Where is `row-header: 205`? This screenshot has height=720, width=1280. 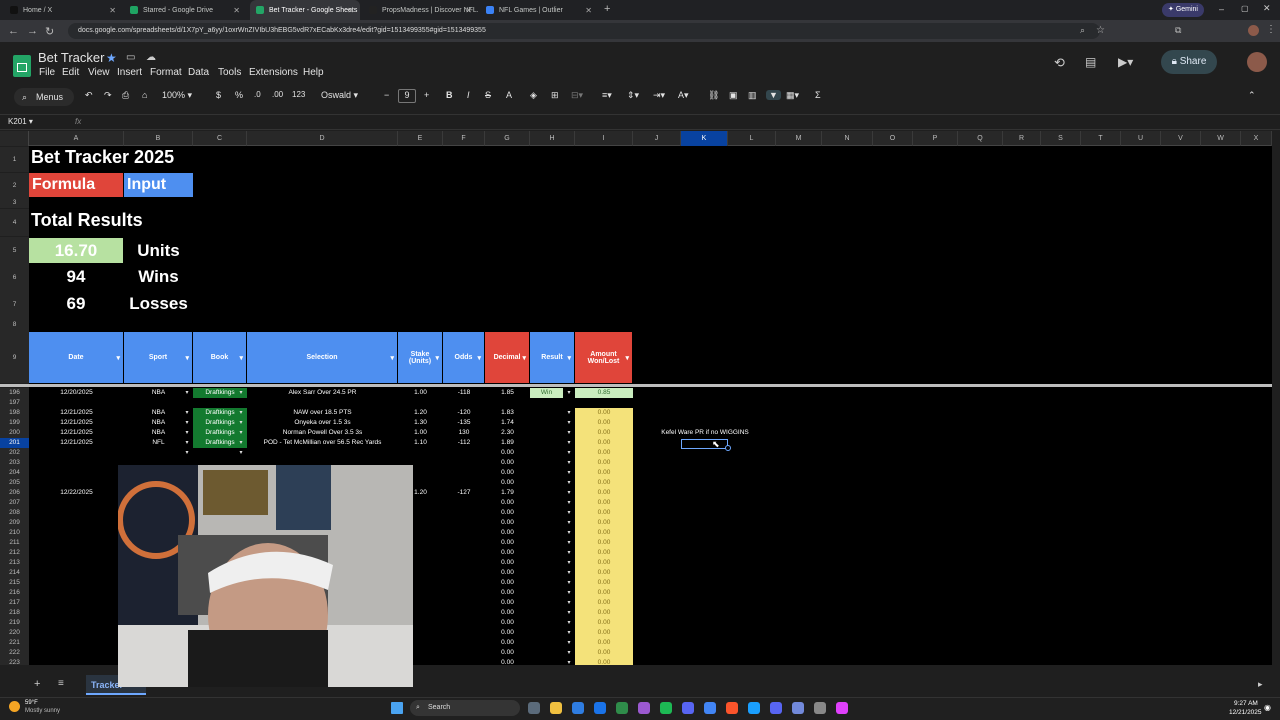
row-header: 205 is located at coordinates (14, 483).